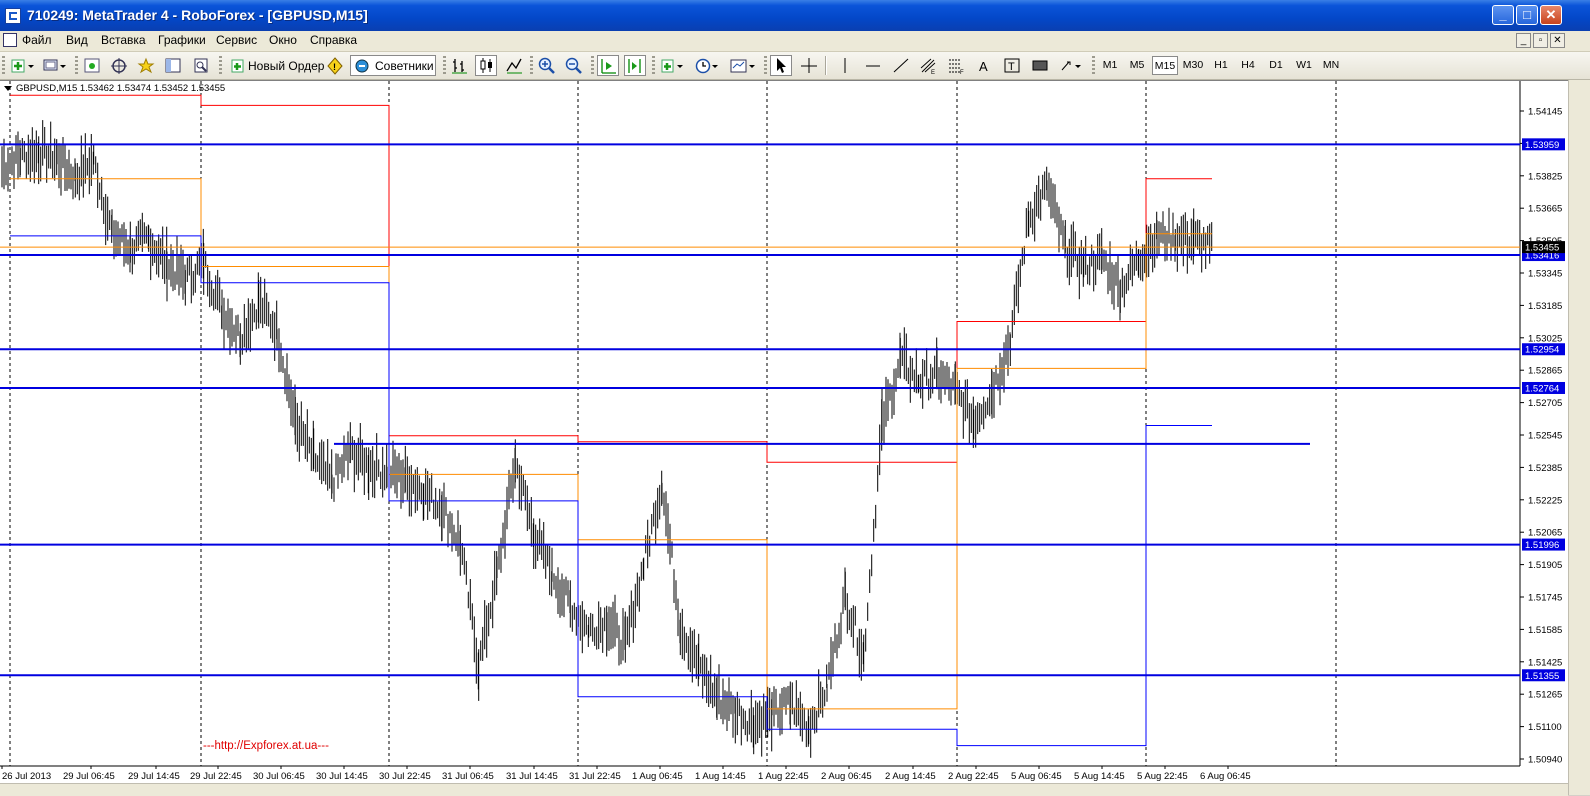  I want to click on time-tick-label: 2 Aug 14:45, so click(910, 776).